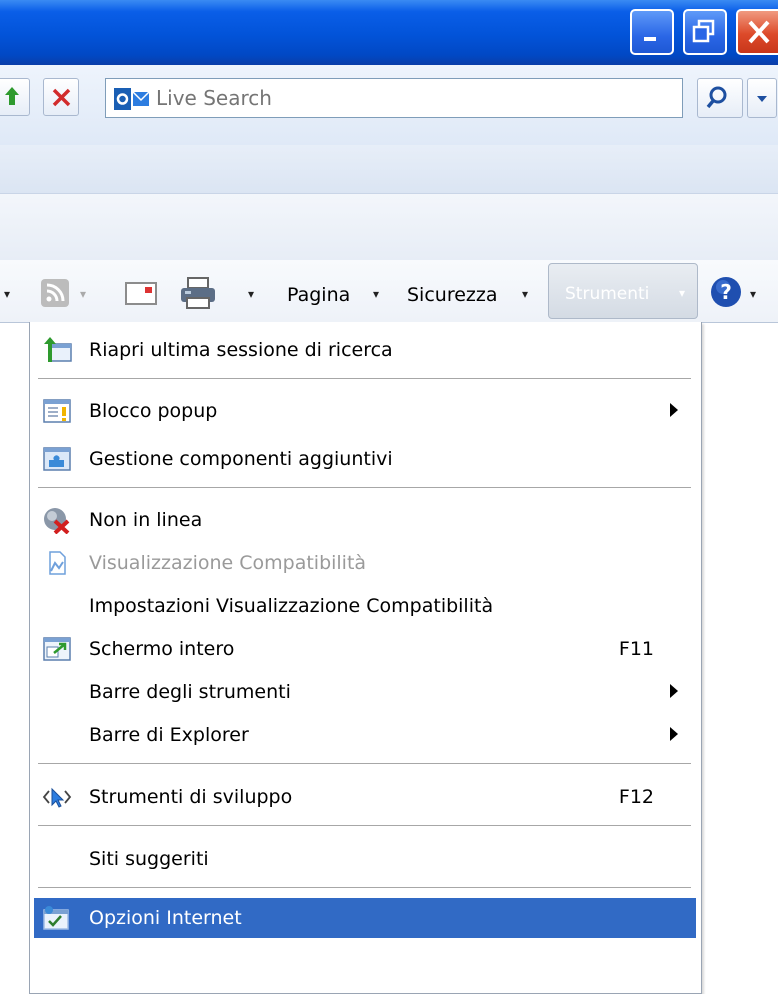 This screenshot has height=994, width=778. What do you see at coordinates (652, 32) in the screenshot?
I see `minimize-button` at bounding box center [652, 32].